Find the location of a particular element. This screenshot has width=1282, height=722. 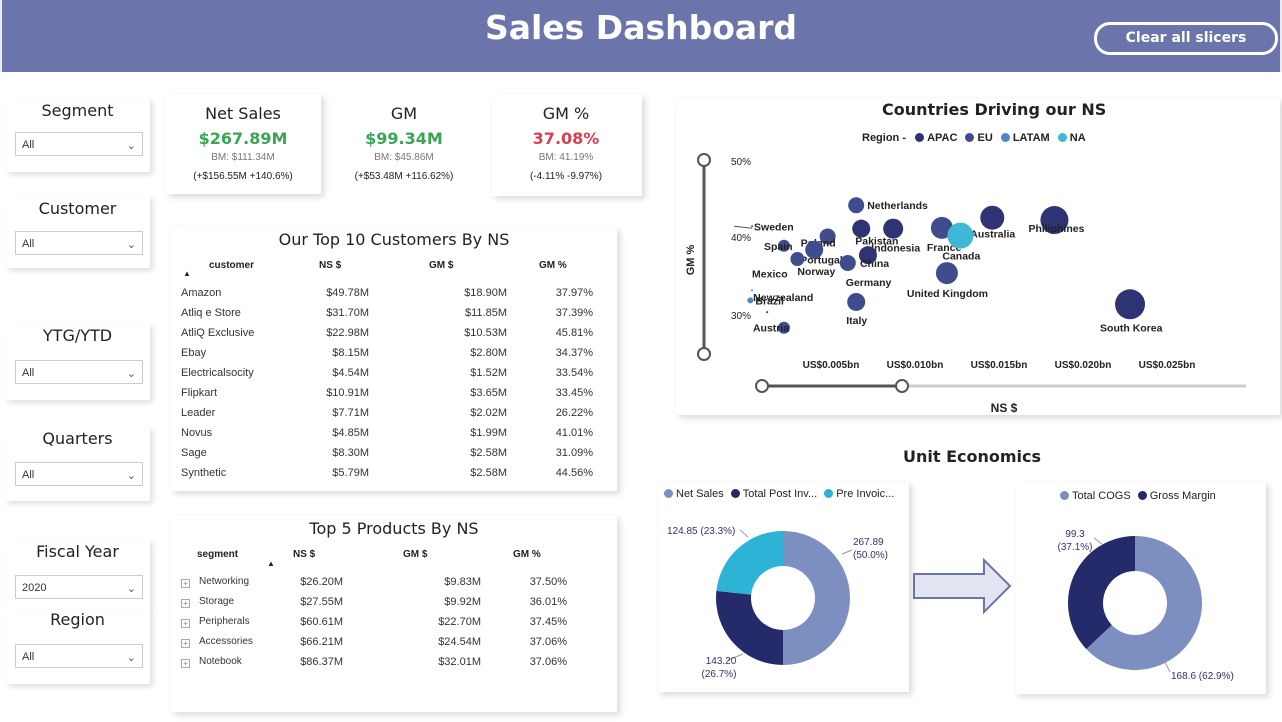

gm-cell: $10.53M is located at coordinates (485, 333).